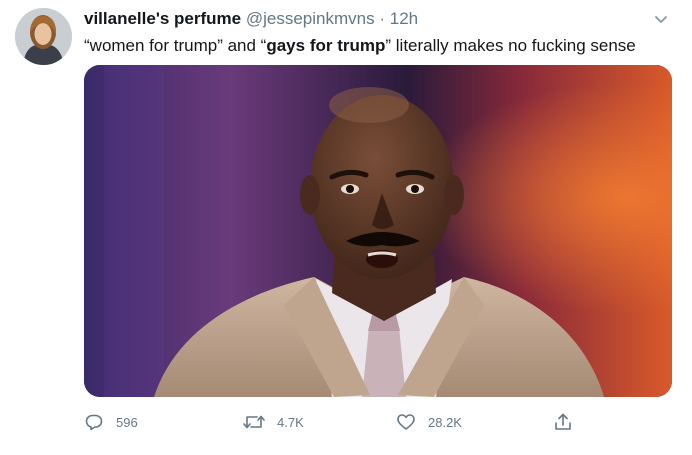 Image resolution: width=692 pixels, height=455 pixels. What do you see at coordinates (290, 422) in the screenshot?
I see `retweet-count: 4.7K` at bounding box center [290, 422].